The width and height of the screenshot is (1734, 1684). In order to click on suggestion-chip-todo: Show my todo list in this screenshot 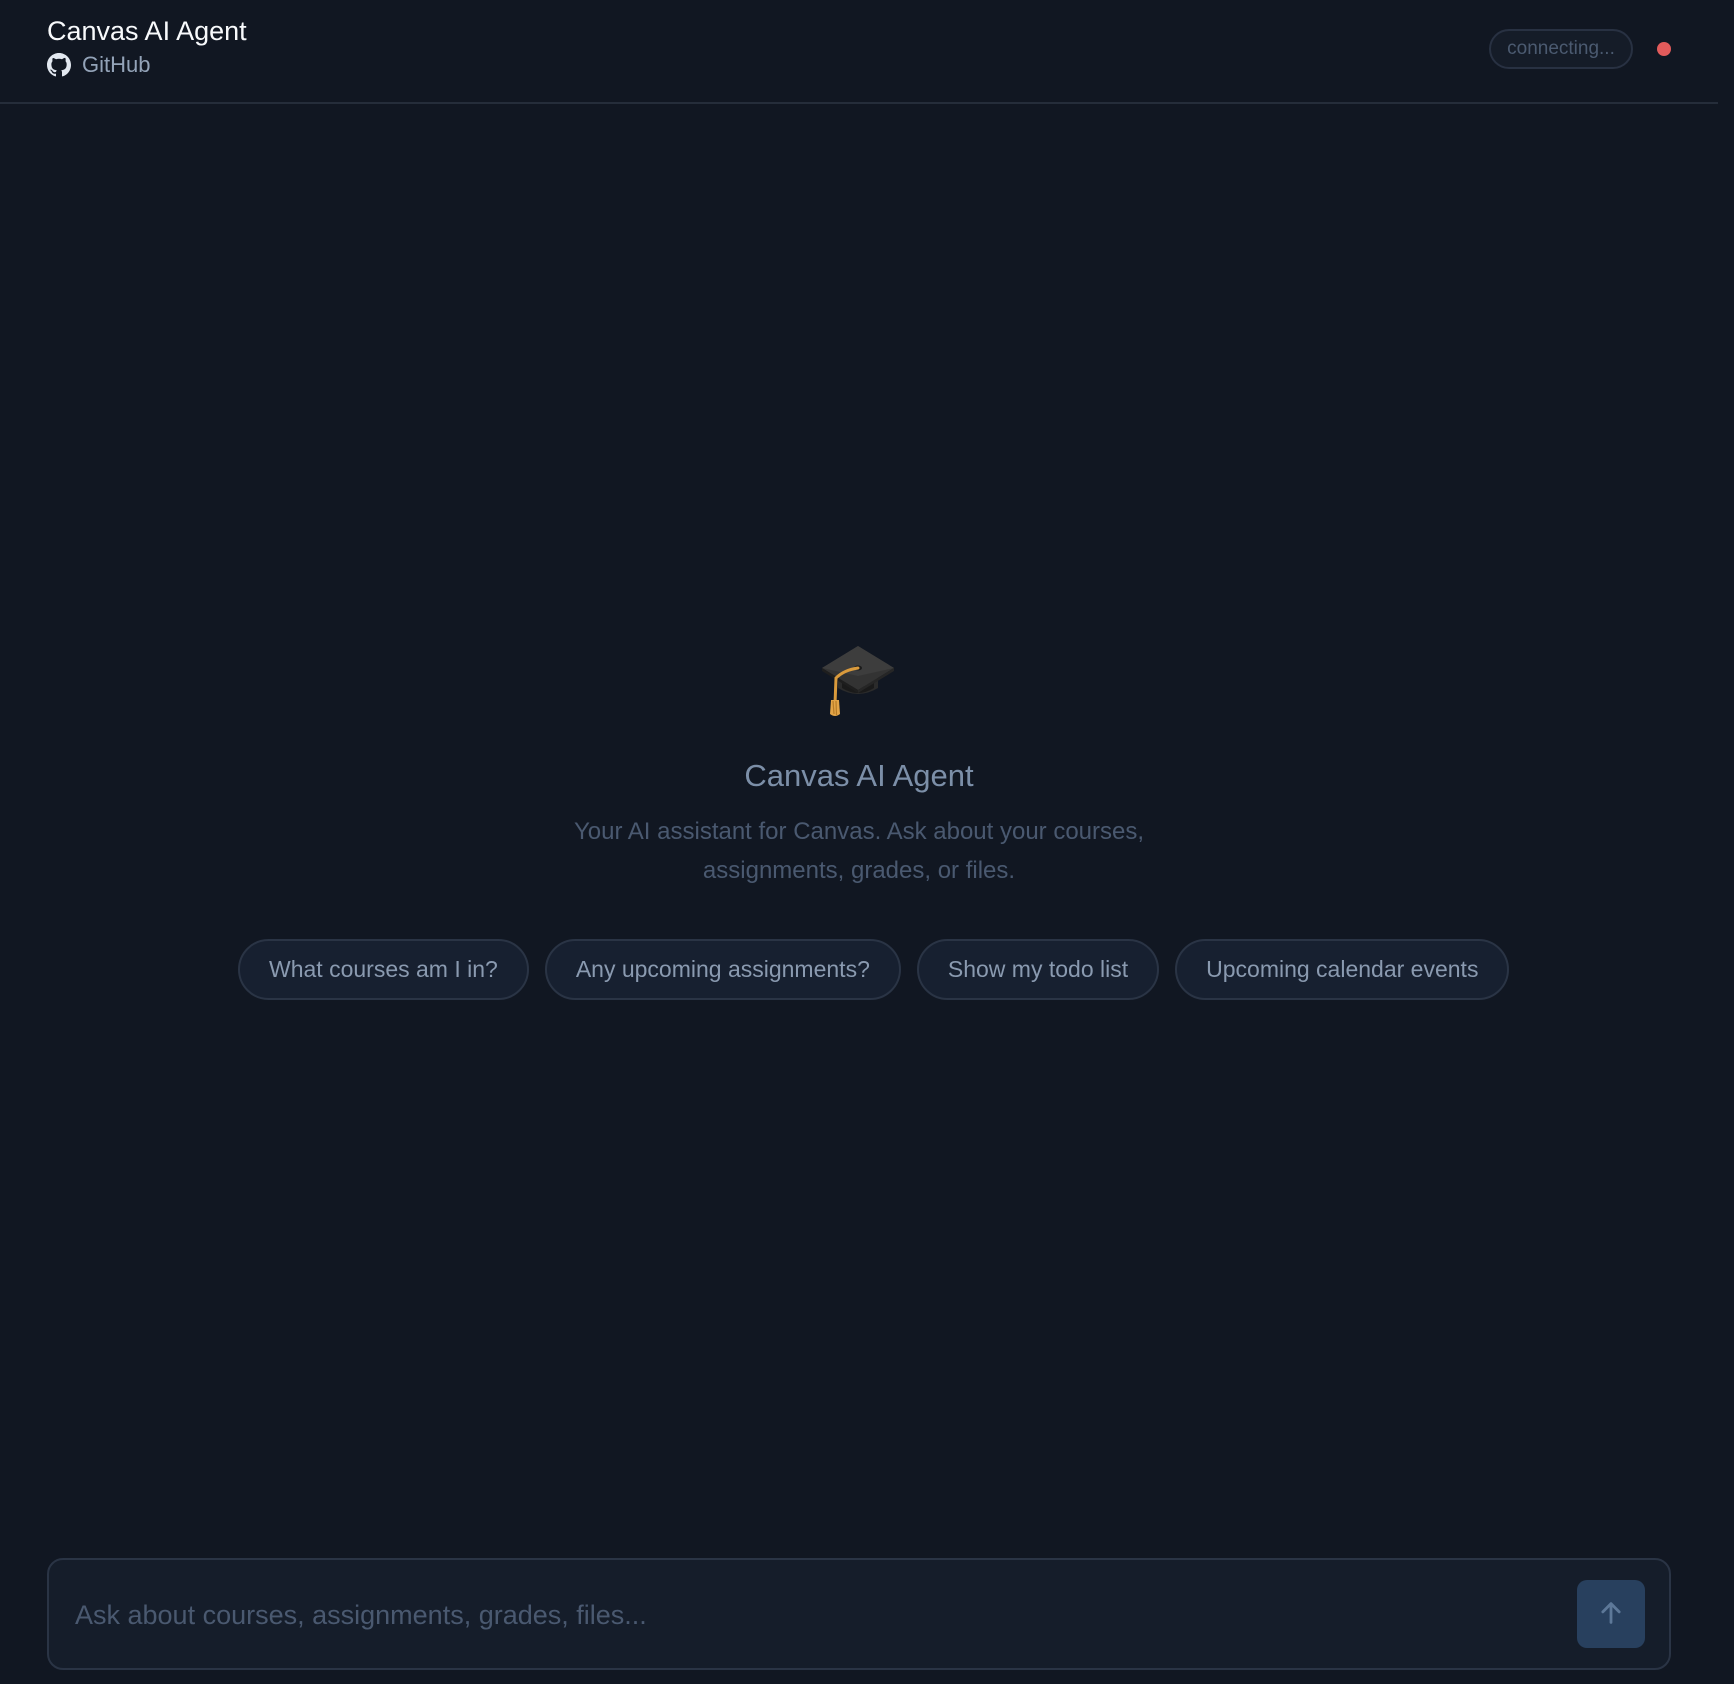, I will do `click(1038, 969)`.